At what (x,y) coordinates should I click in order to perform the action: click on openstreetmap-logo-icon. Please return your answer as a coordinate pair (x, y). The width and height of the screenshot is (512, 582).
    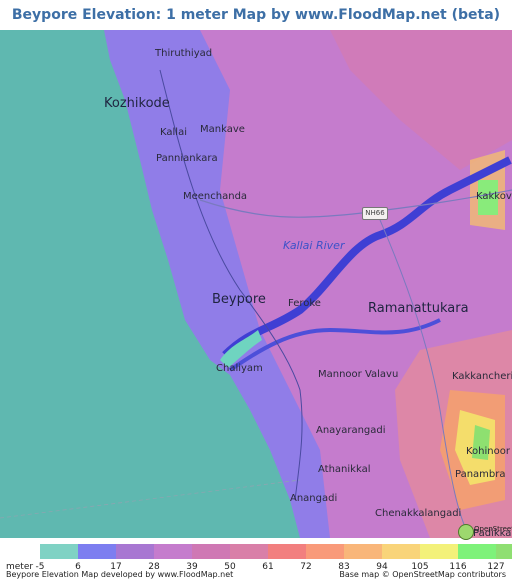
    Looking at the image, I should click on (466, 532).